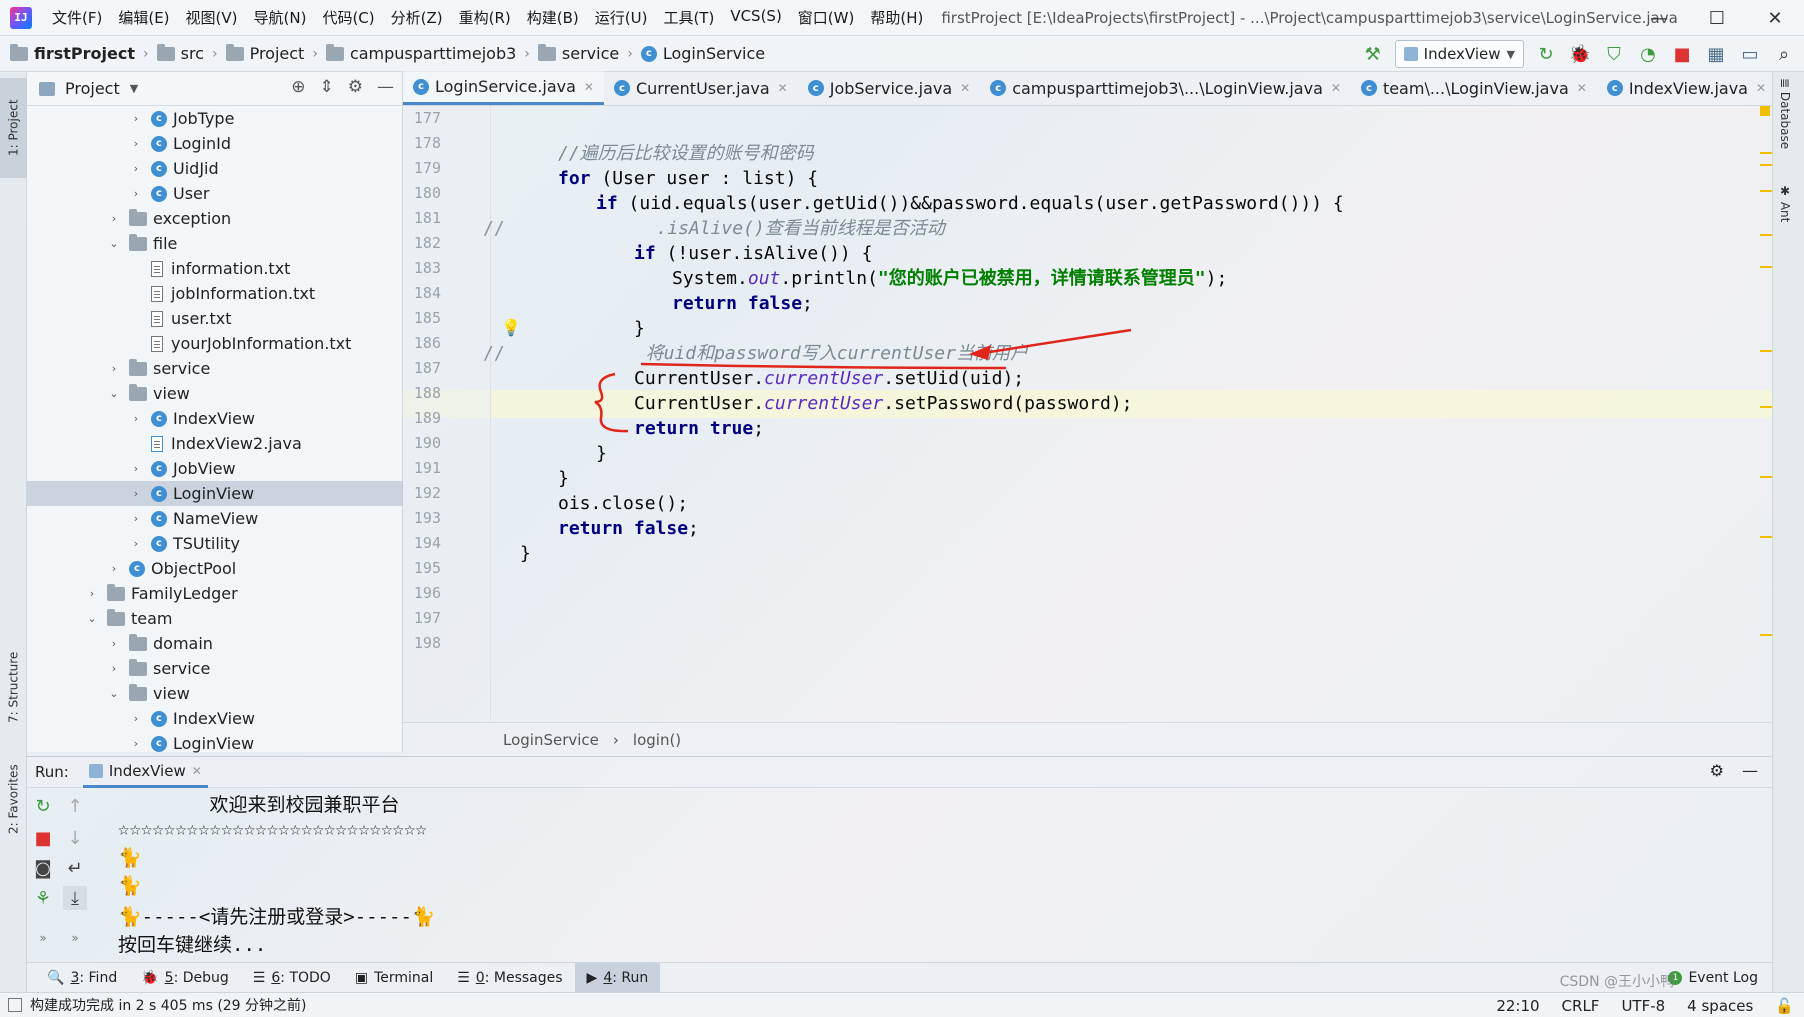 This screenshot has height=1017, width=1804. Describe the element at coordinates (134, 88) in the screenshot. I see `chevron-down-icon: ▼` at that location.